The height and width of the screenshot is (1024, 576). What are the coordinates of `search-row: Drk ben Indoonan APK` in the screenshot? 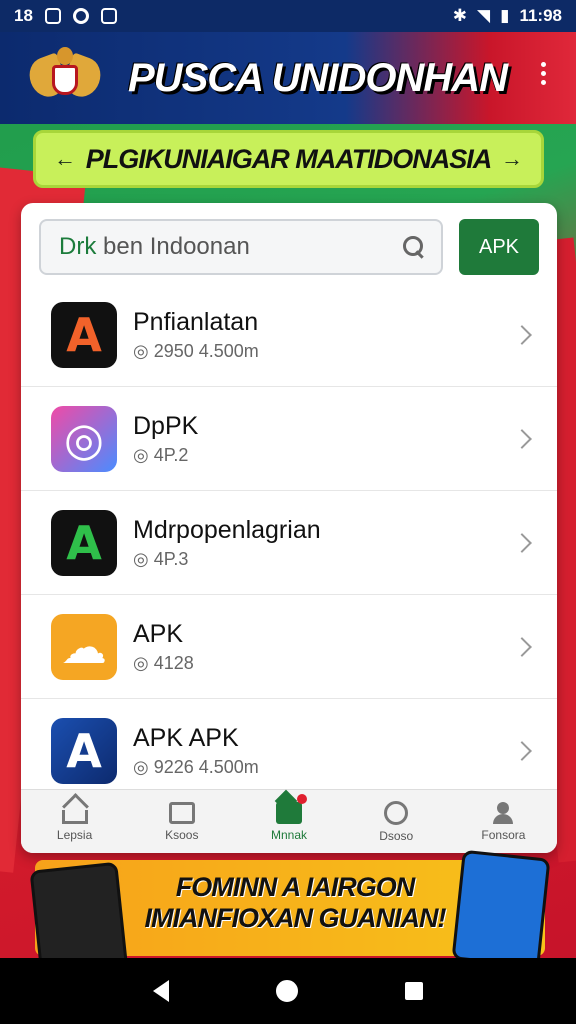 It's located at (289, 248).